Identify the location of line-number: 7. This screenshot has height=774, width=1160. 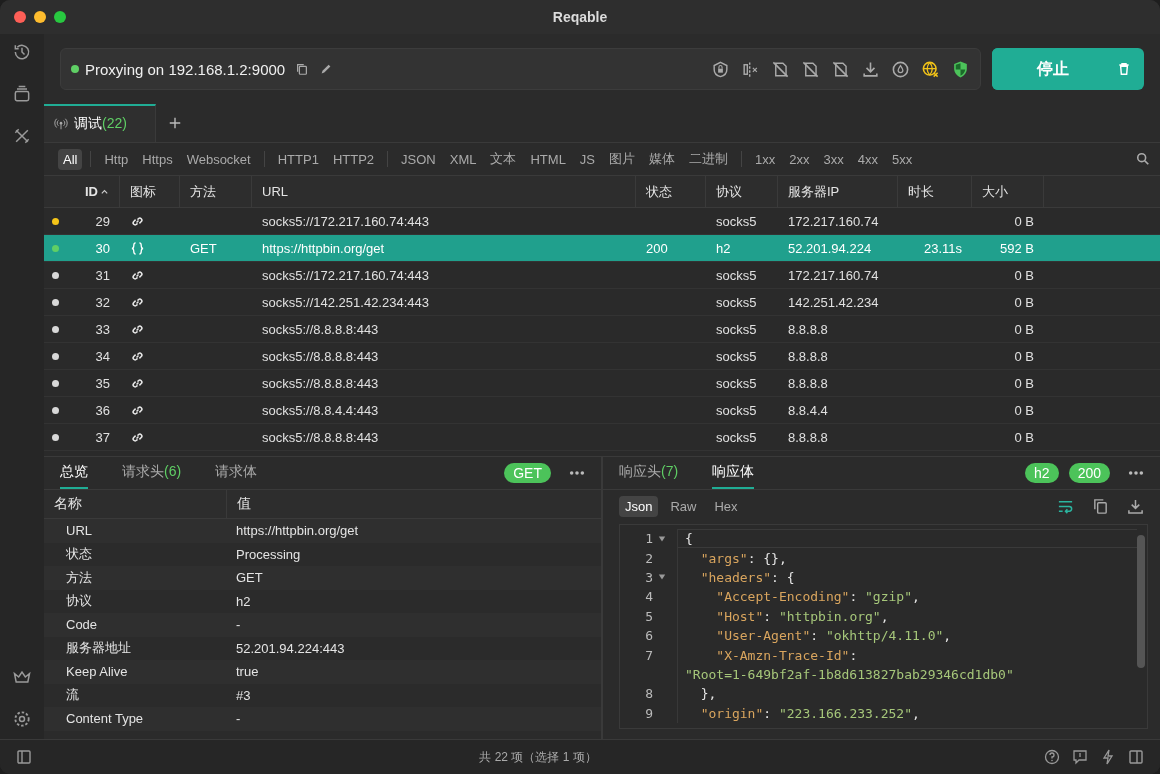
(649, 655).